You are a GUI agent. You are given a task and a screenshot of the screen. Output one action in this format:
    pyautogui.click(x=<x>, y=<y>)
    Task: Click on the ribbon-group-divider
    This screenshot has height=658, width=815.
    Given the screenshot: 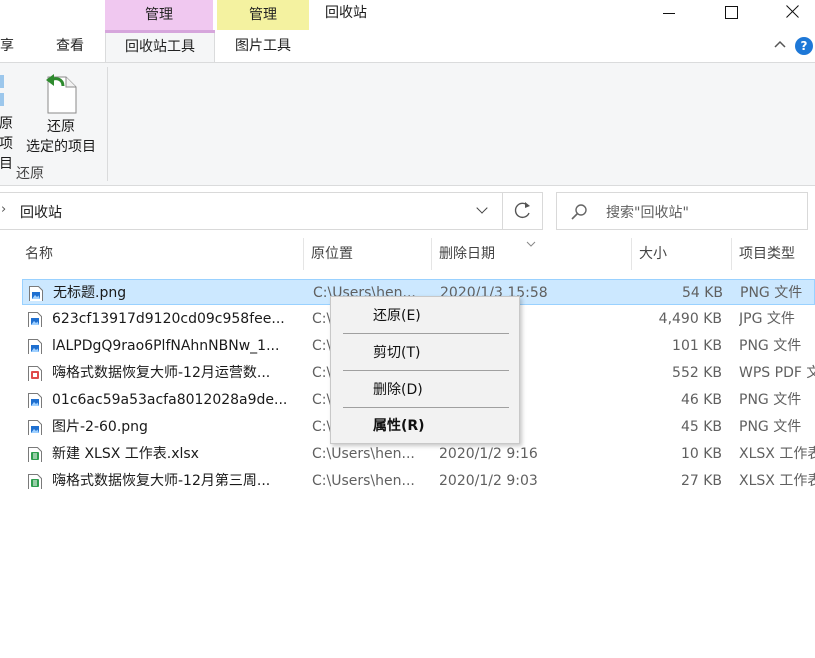 What is the action you would take?
    pyautogui.click(x=107, y=124)
    